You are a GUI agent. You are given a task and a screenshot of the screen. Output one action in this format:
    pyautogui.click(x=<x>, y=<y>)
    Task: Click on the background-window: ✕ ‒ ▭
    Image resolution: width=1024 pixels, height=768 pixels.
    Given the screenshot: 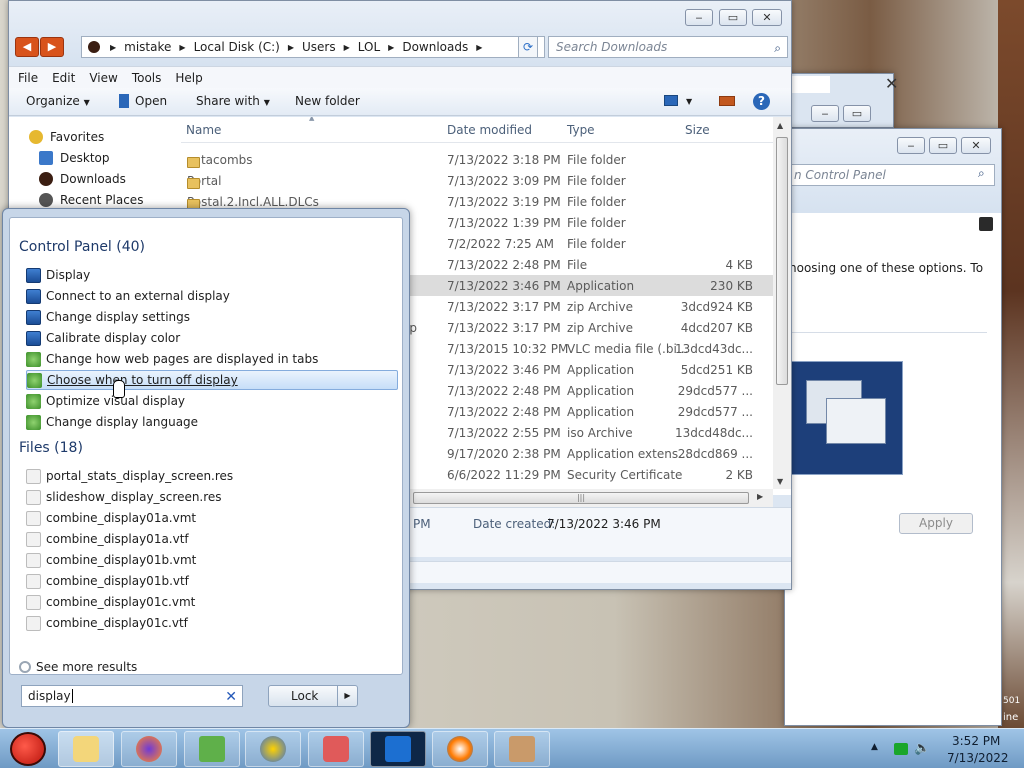 What is the action you would take?
    pyautogui.click(x=841, y=100)
    